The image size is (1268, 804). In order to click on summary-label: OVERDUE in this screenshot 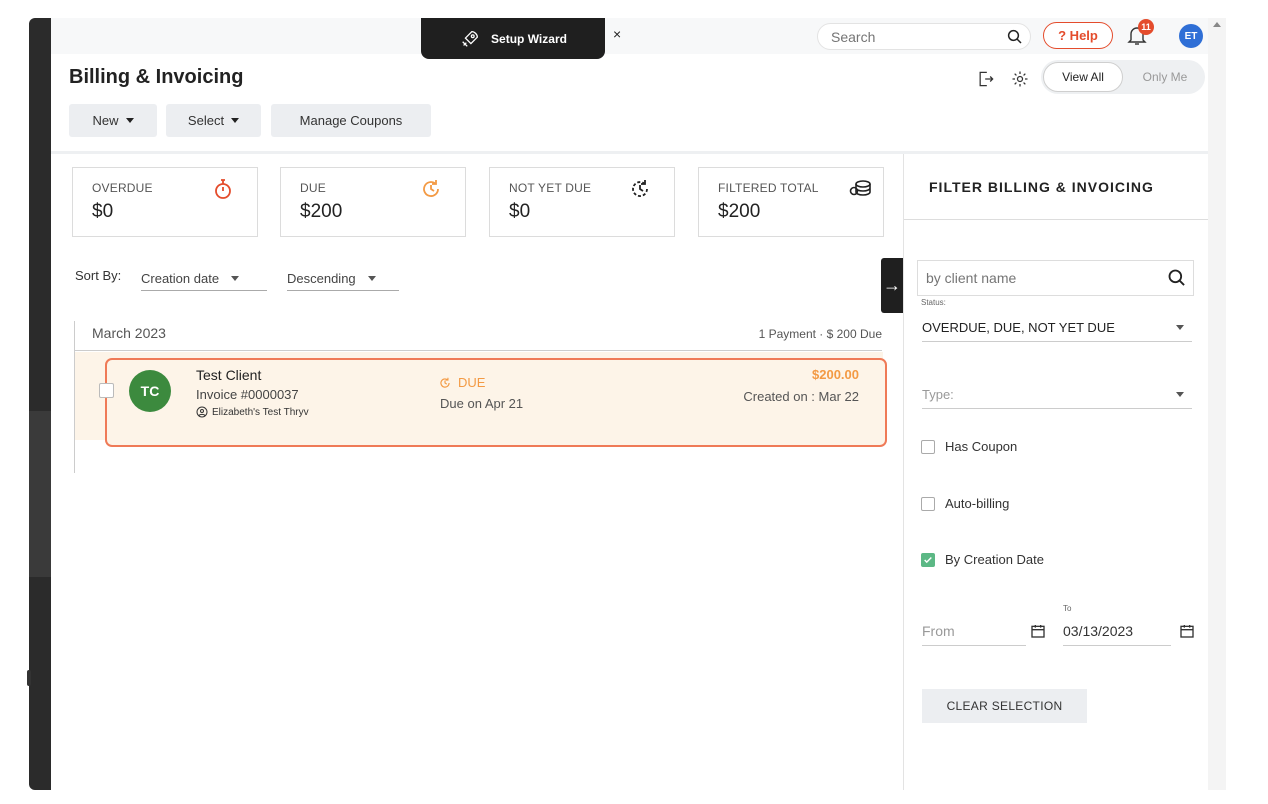, I will do `click(122, 188)`.